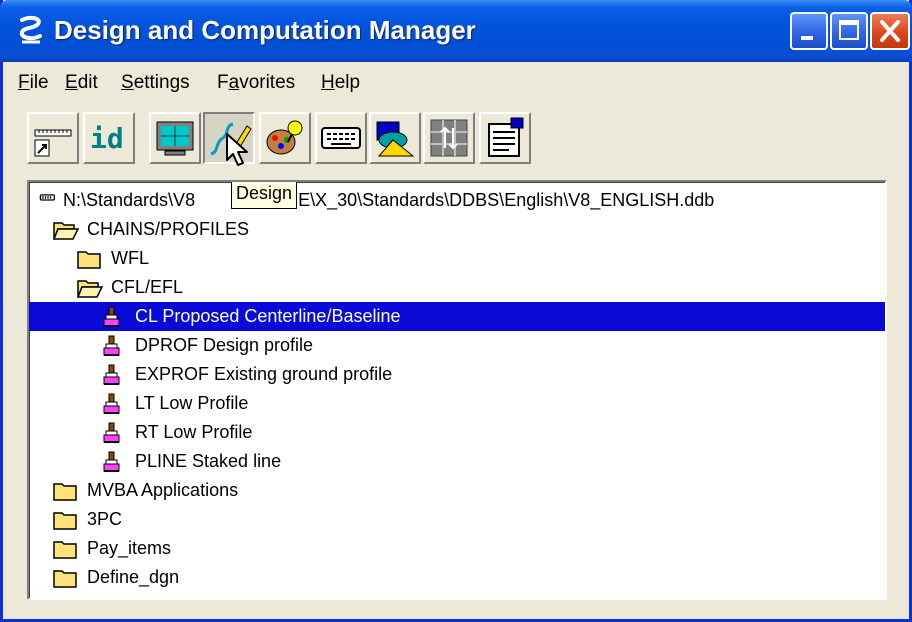  Describe the element at coordinates (264, 195) in the screenshot. I see `design-tooltip: Design` at that location.